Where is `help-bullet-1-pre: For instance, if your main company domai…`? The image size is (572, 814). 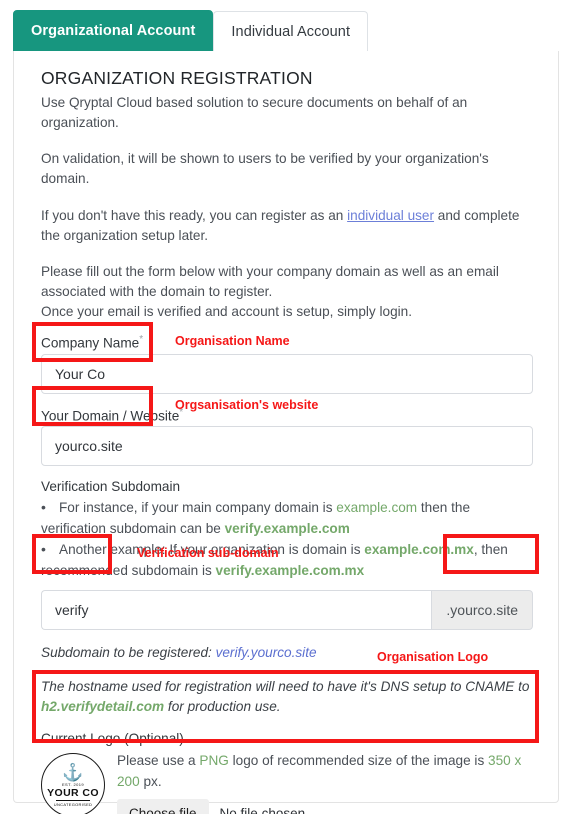 help-bullet-1-pre: For instance, if your main company domai… is located at coordinates (198, 508).